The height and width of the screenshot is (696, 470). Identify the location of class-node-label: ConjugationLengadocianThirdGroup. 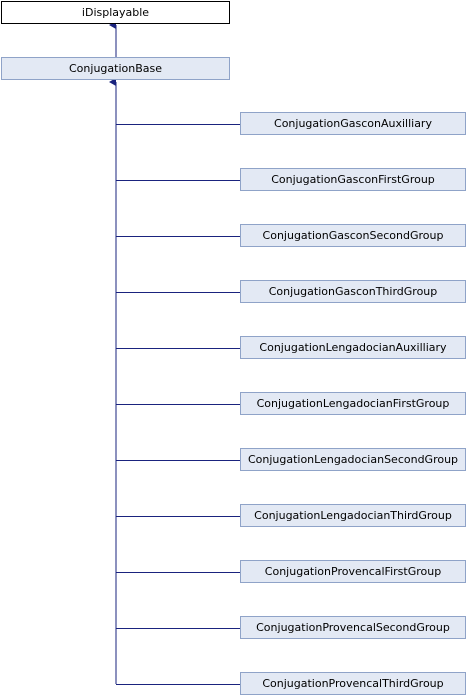
(353, 515).